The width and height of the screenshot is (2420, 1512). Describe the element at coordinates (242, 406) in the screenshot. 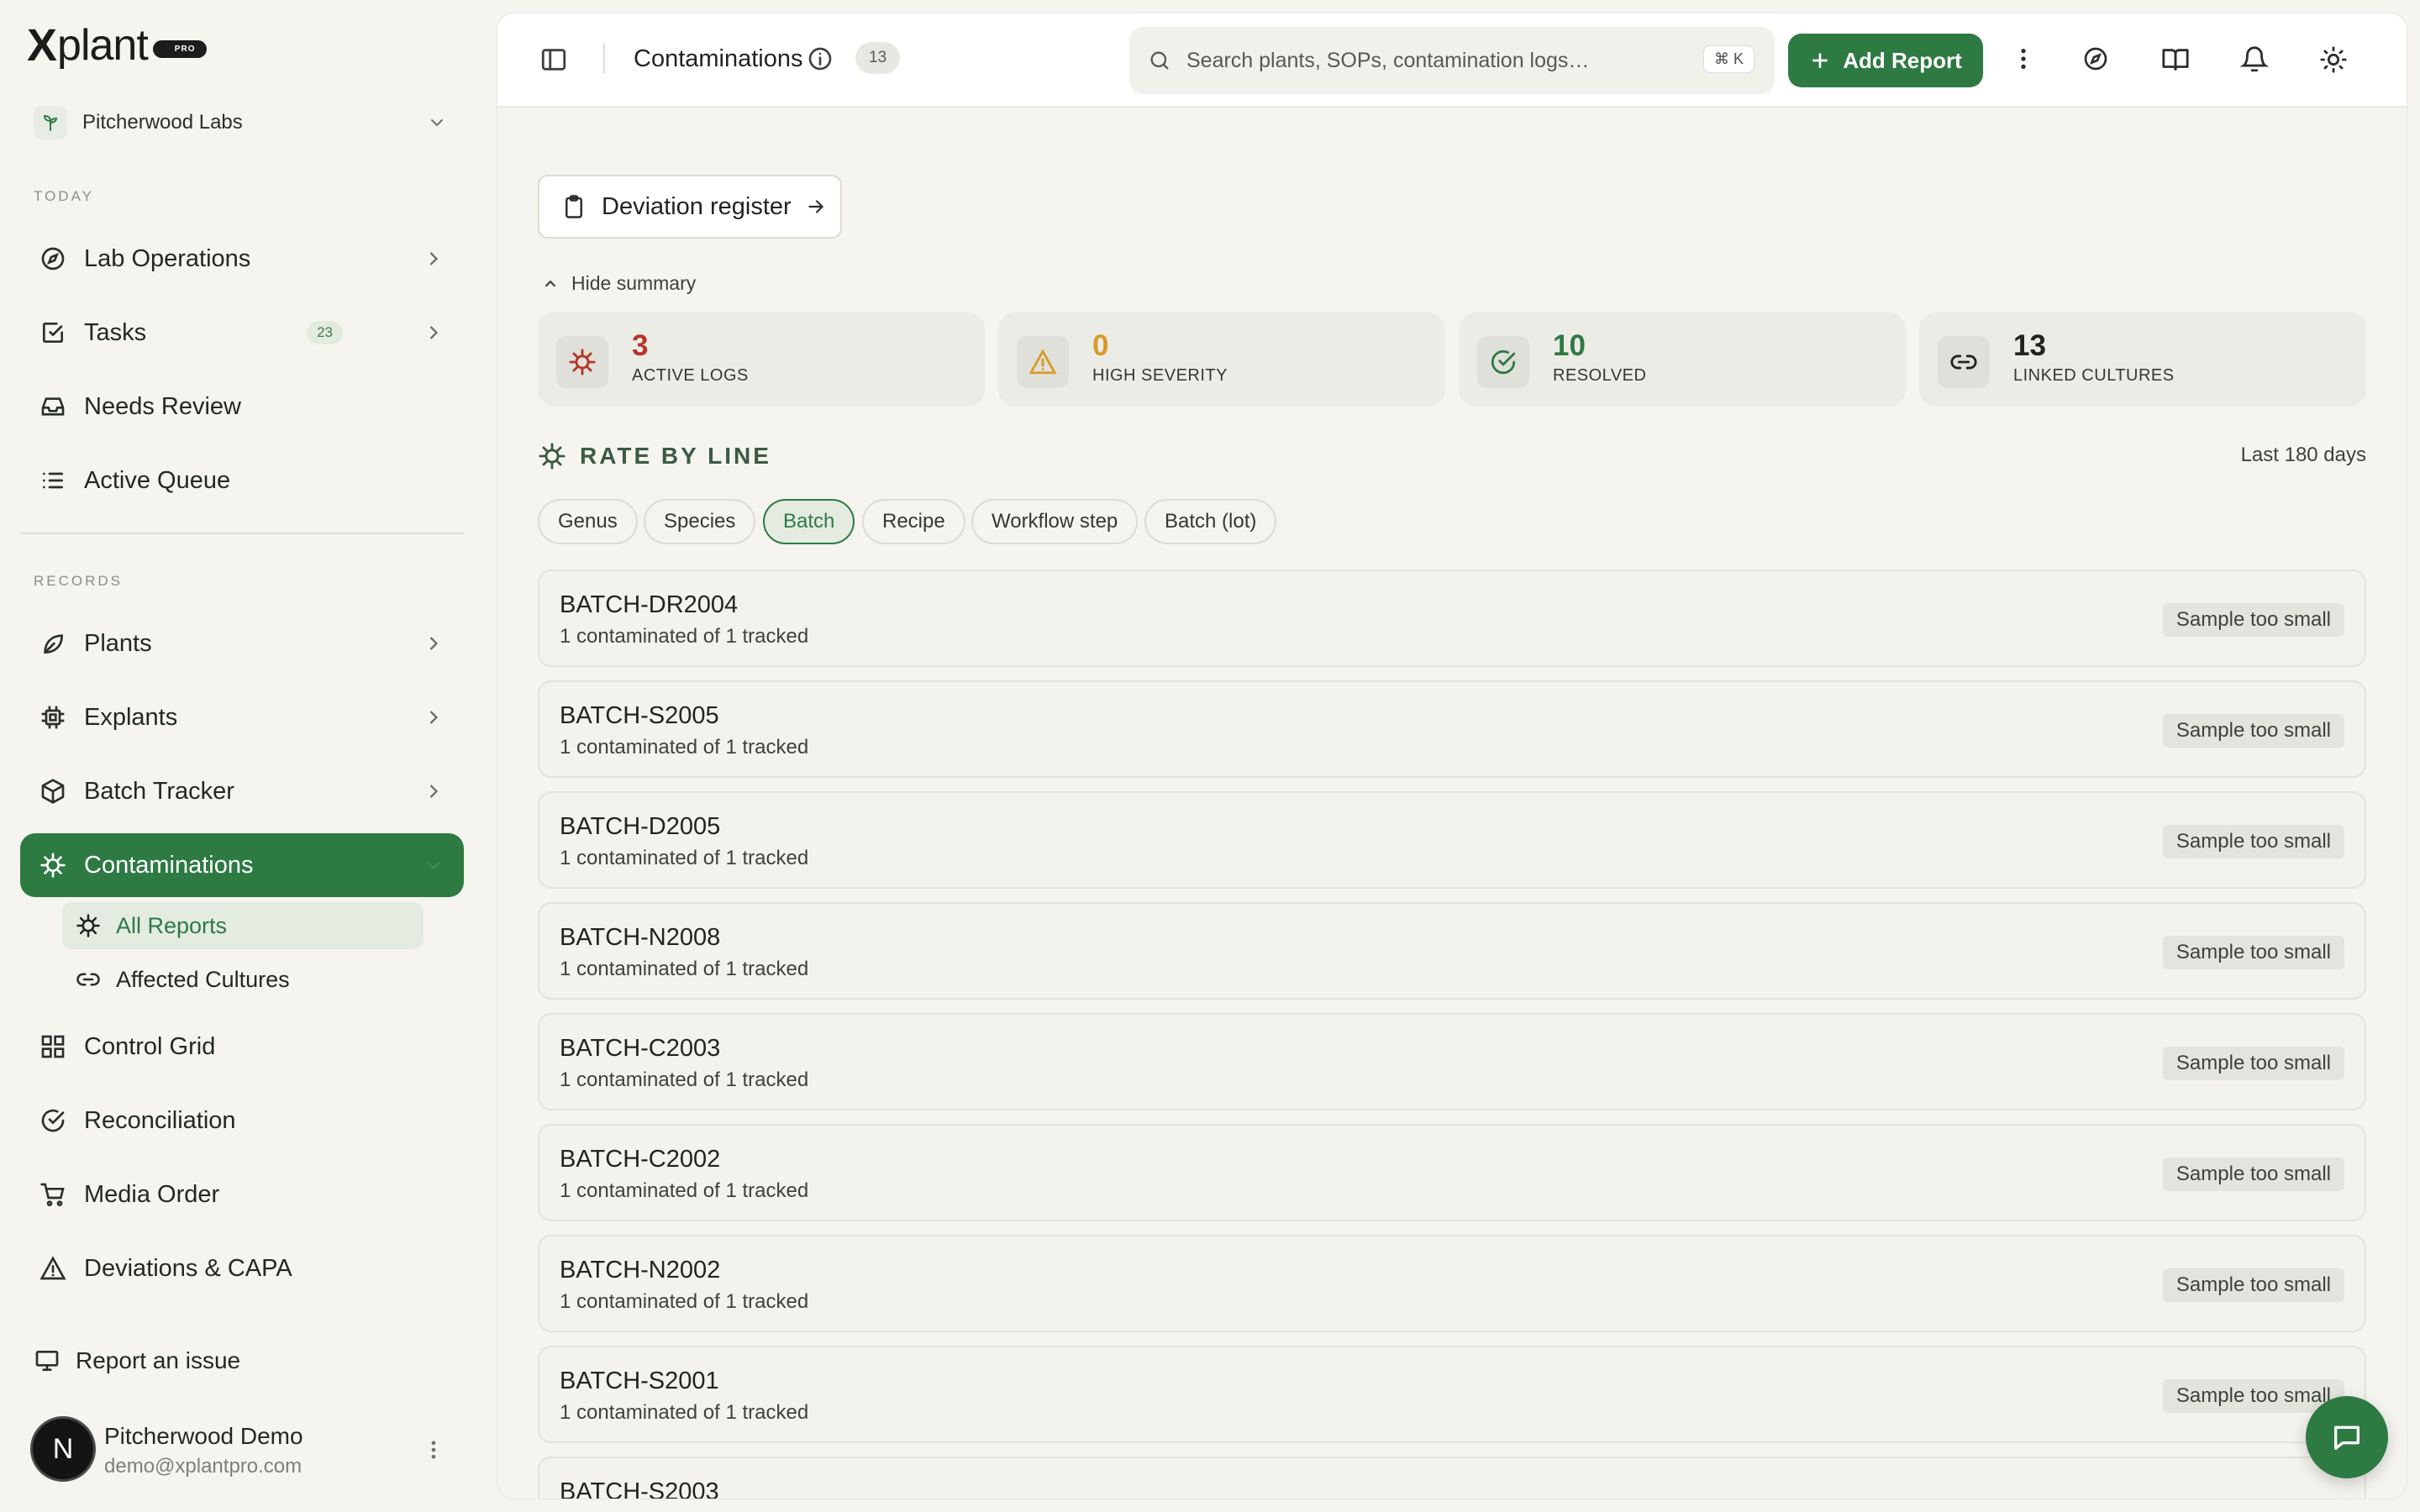

I see `sidebar-item-needs-review: Needs Review` at that location.